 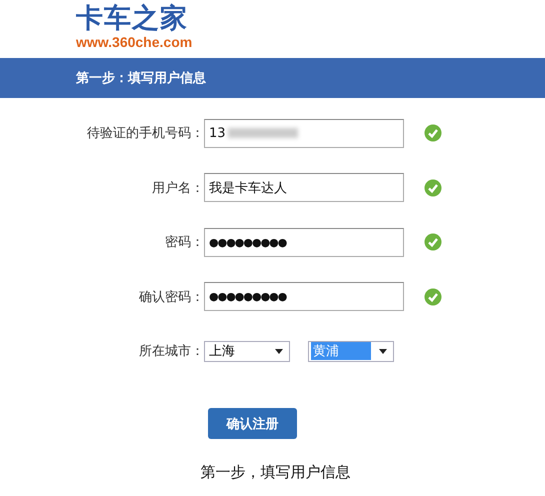 I want to click on city-select: 上海, so click(x=247, y=351).